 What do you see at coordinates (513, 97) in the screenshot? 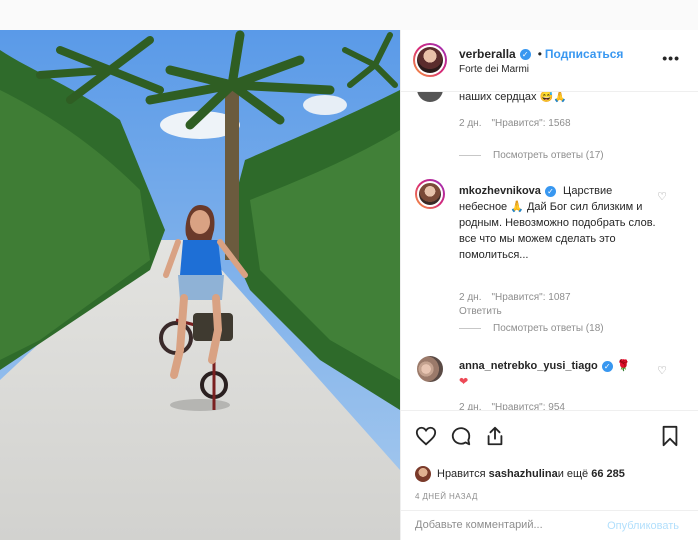
I see `comment-text-partial: наших сердцах 😅🙏` at bounding box center [513, 97].